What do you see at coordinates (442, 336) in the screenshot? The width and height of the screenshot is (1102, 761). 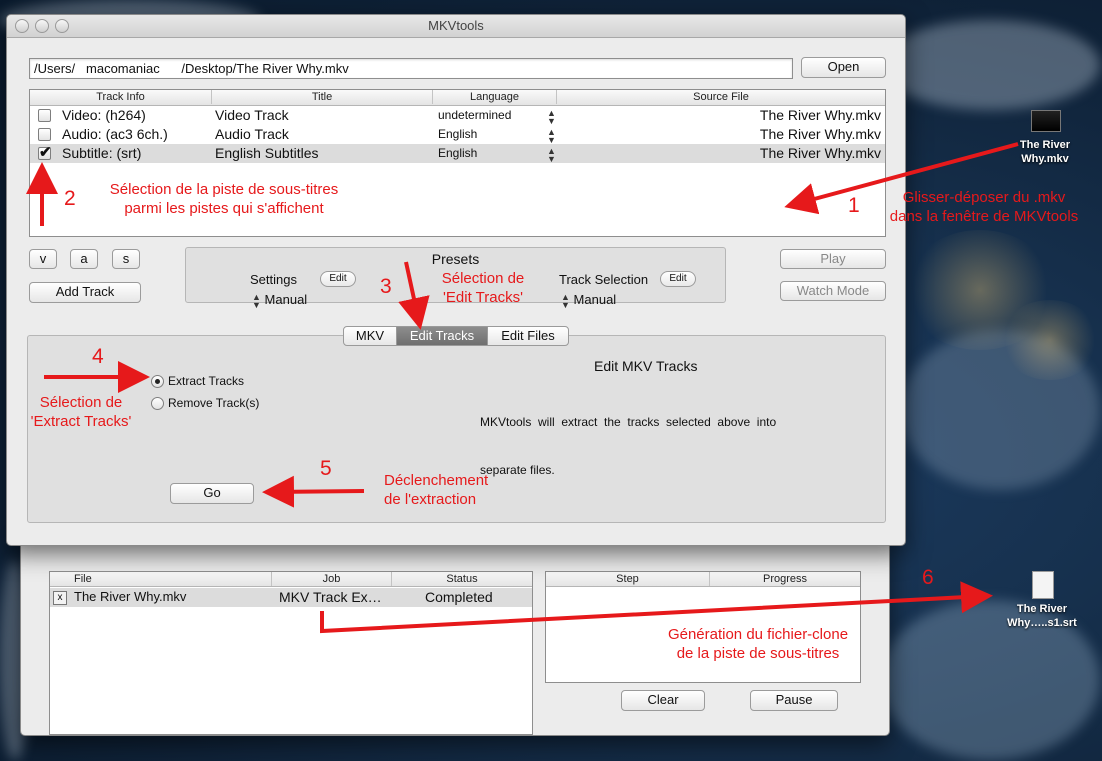 I see `tab-edit-tracks: Edit Tracks` at bounding box center [442, 336].